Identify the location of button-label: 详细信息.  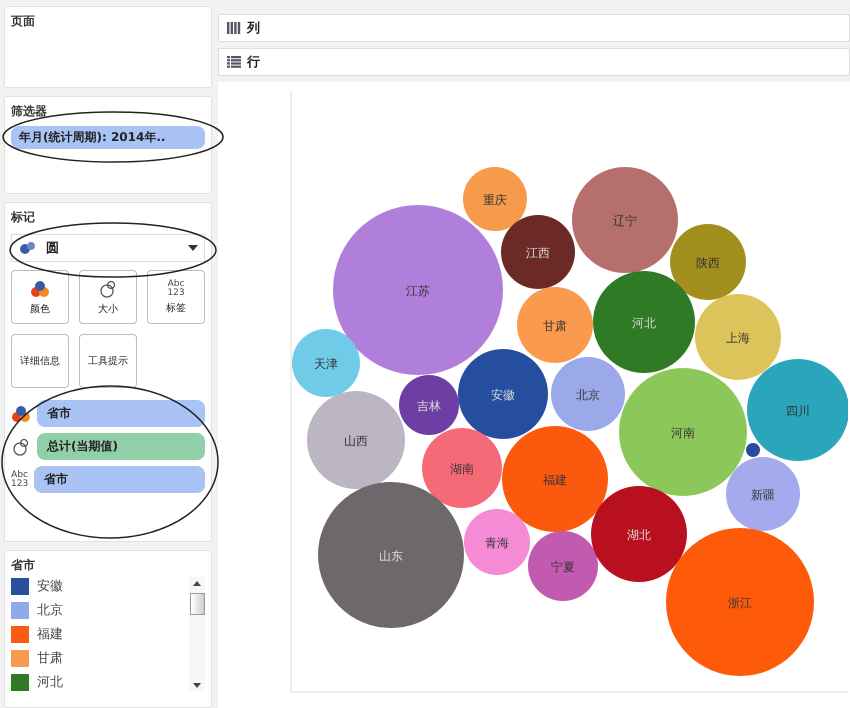
(40, 361).